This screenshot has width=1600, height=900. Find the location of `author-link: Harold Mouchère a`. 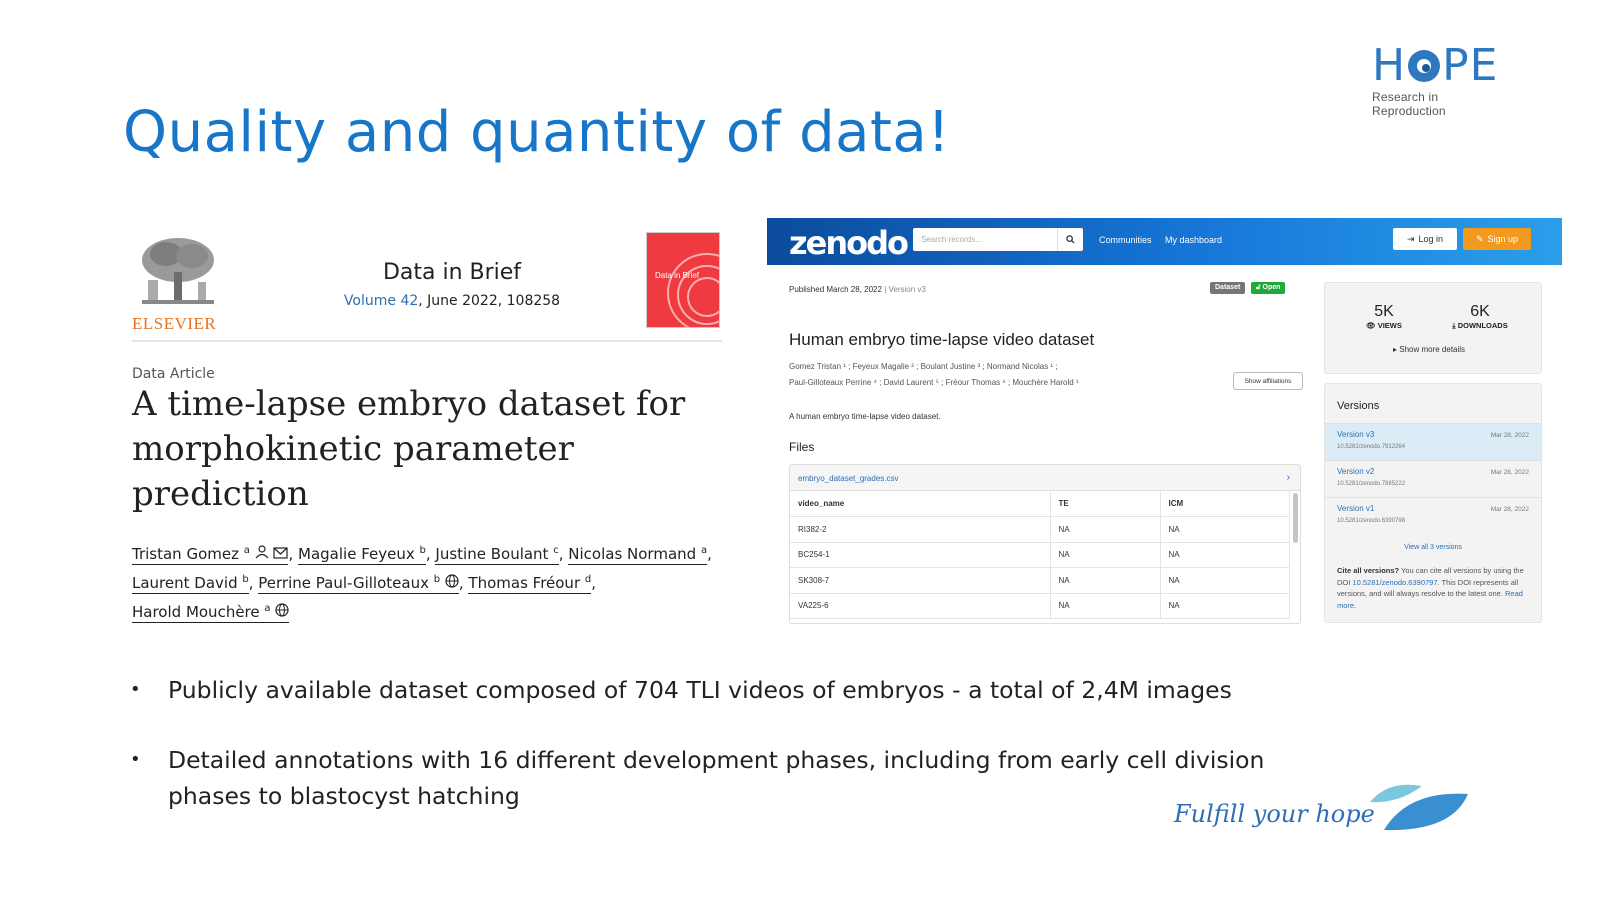

author-link: Harold Mouchère a is located at coordinates (211, 613).